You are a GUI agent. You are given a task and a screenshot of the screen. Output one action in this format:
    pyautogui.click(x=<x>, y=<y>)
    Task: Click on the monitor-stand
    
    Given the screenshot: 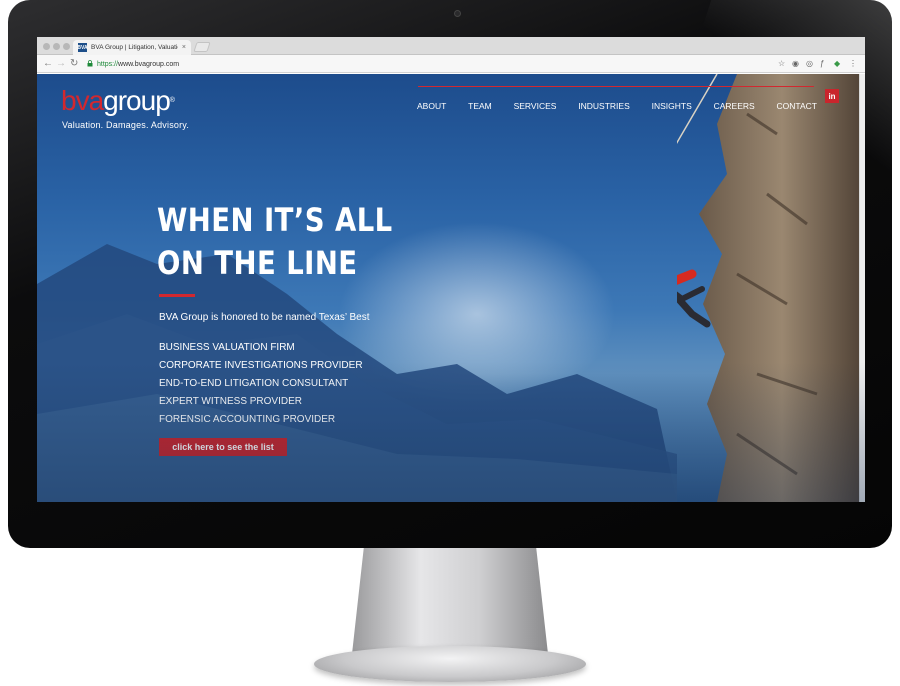 What is the action you would take?
    pyautogui.click(x=450, y=601)
    